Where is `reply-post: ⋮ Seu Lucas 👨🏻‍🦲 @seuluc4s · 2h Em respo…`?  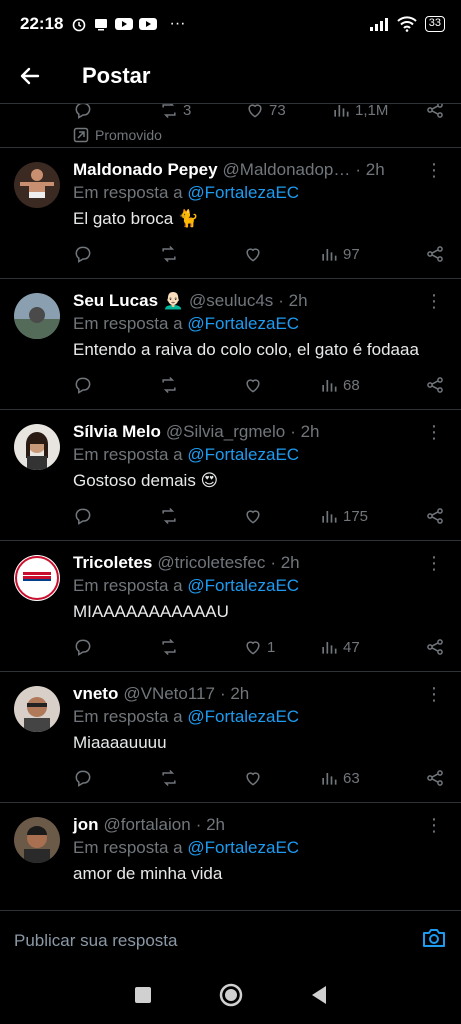 reply-post: ⋮ Seu Lucas 👨🏻‍🦲 @seuluc4s · 2h Em respo… is located at coordinates (230, 344).